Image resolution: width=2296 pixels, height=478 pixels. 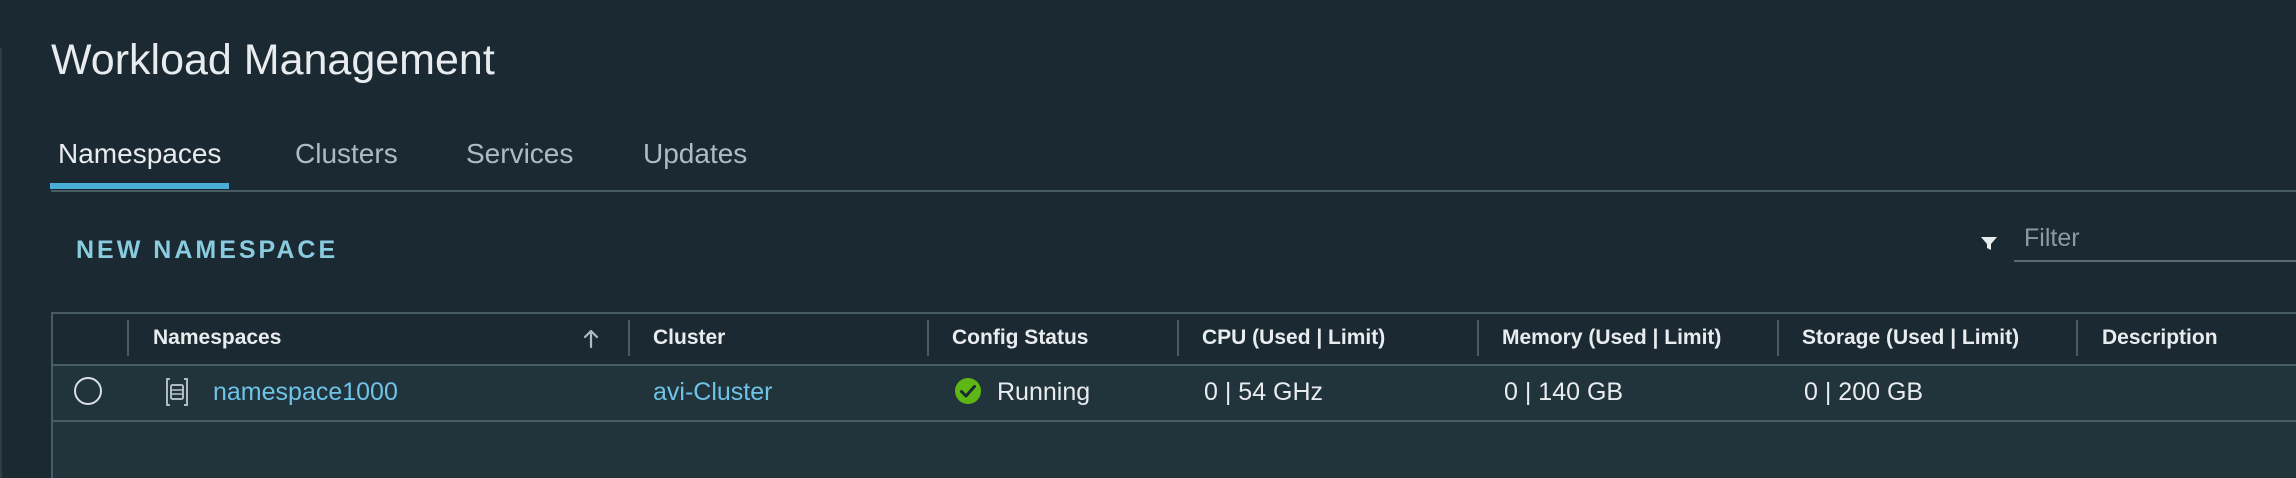 What do you see at coordinates (2160, 338) in the screenshot?
I see `column-header-description: Description` at bounding box center [2160, 338].